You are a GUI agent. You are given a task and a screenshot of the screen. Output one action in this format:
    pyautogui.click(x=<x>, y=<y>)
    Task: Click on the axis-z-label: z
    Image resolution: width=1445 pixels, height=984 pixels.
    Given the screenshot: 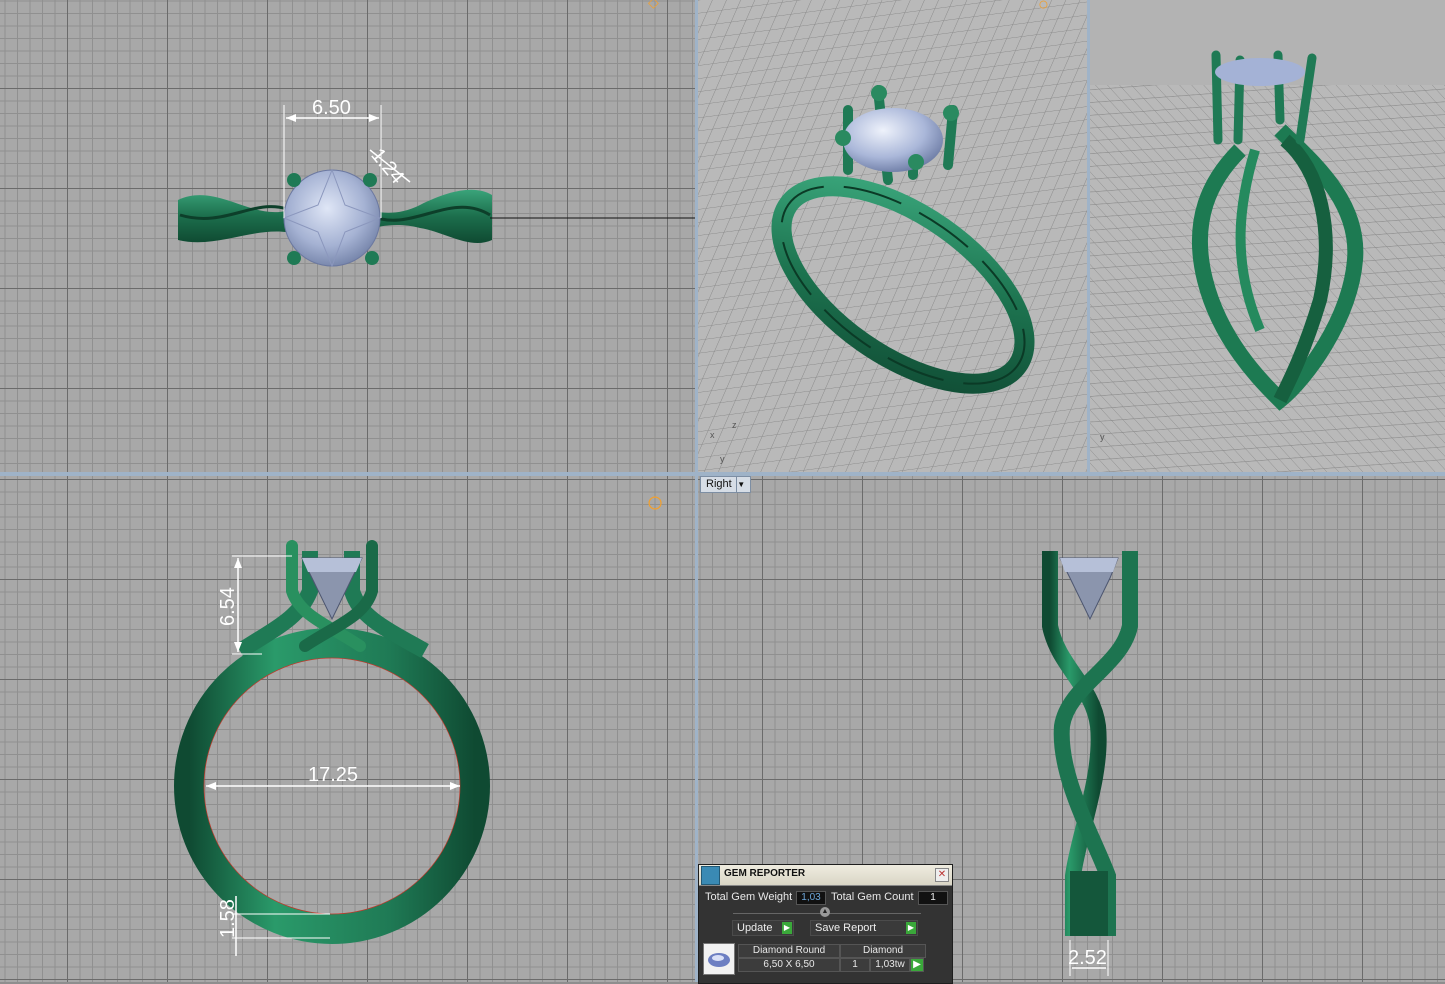 What is the action you would take?
    pyautogui.click(x=734, y=425)
    